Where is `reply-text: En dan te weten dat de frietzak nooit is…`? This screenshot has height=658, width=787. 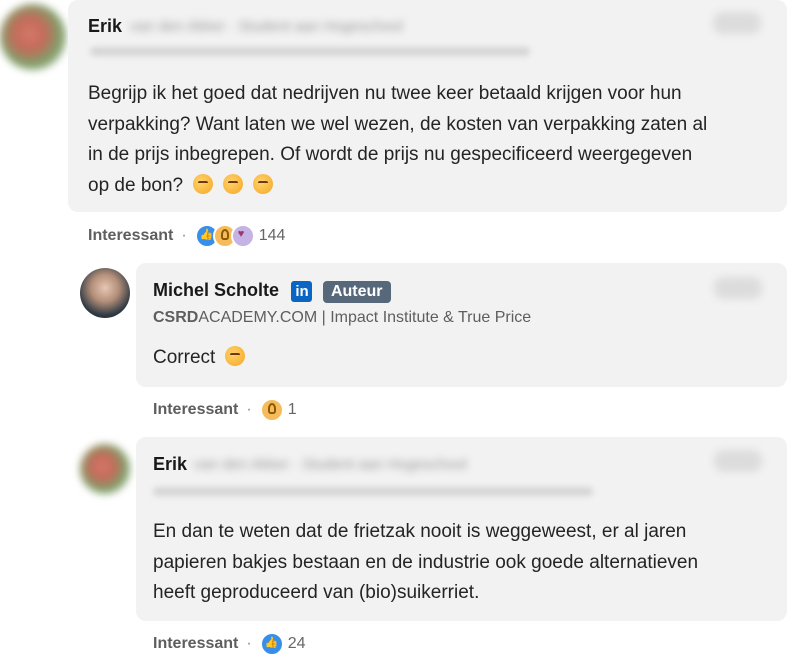 reply-text: En dan te weten dat de frietzak nooit is… is located at coordinates (426, 562).